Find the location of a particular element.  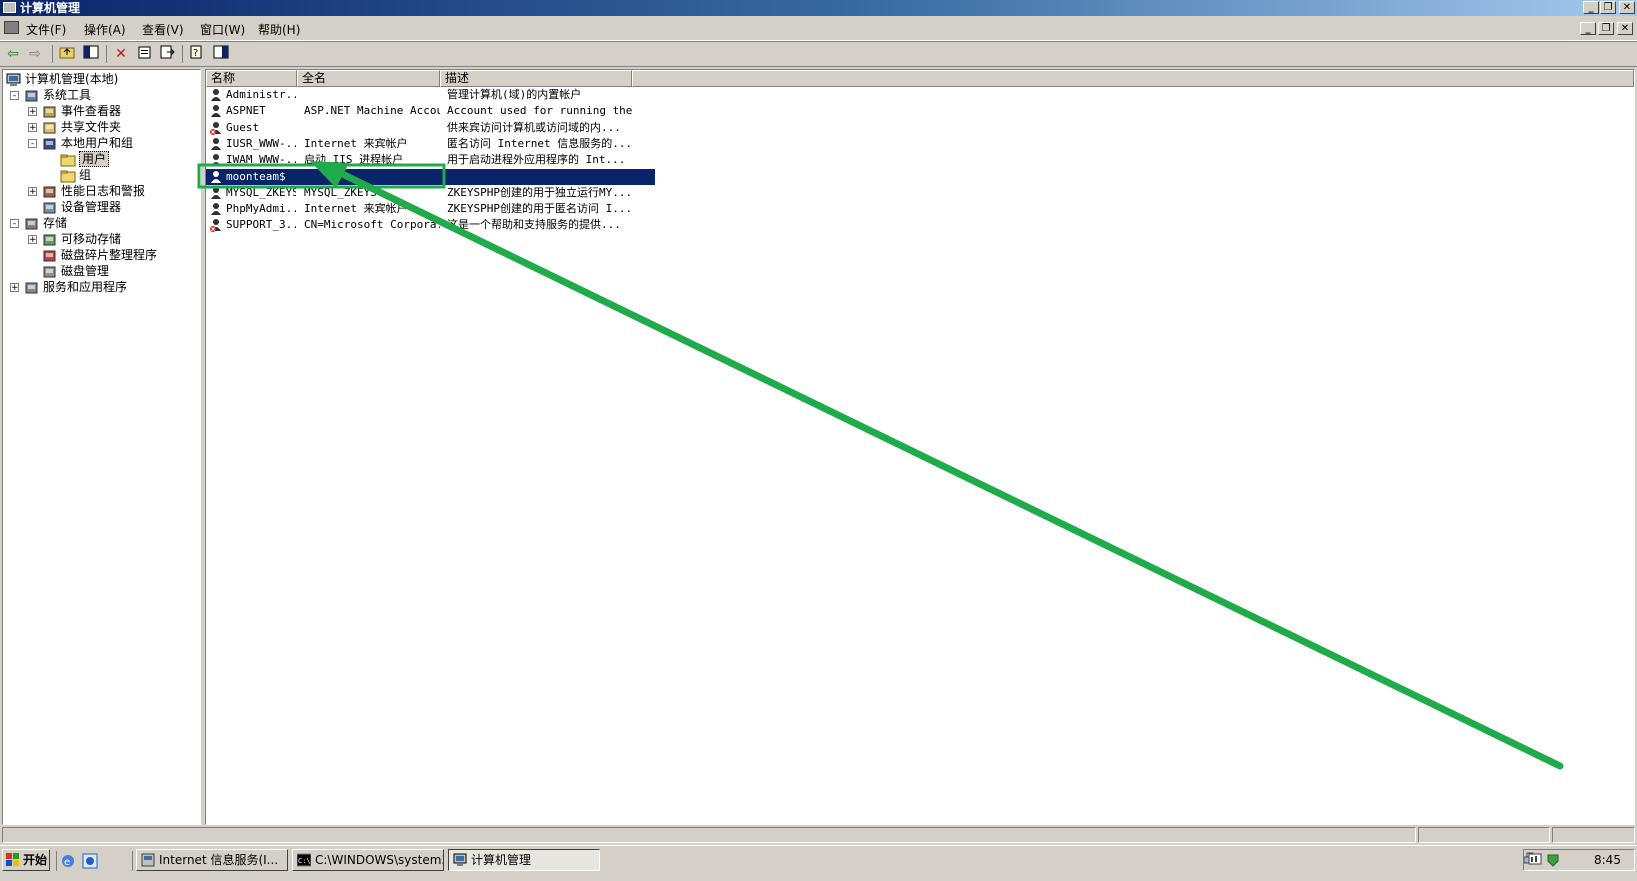

start-label: 开始 is located at coordinates (35, 860).